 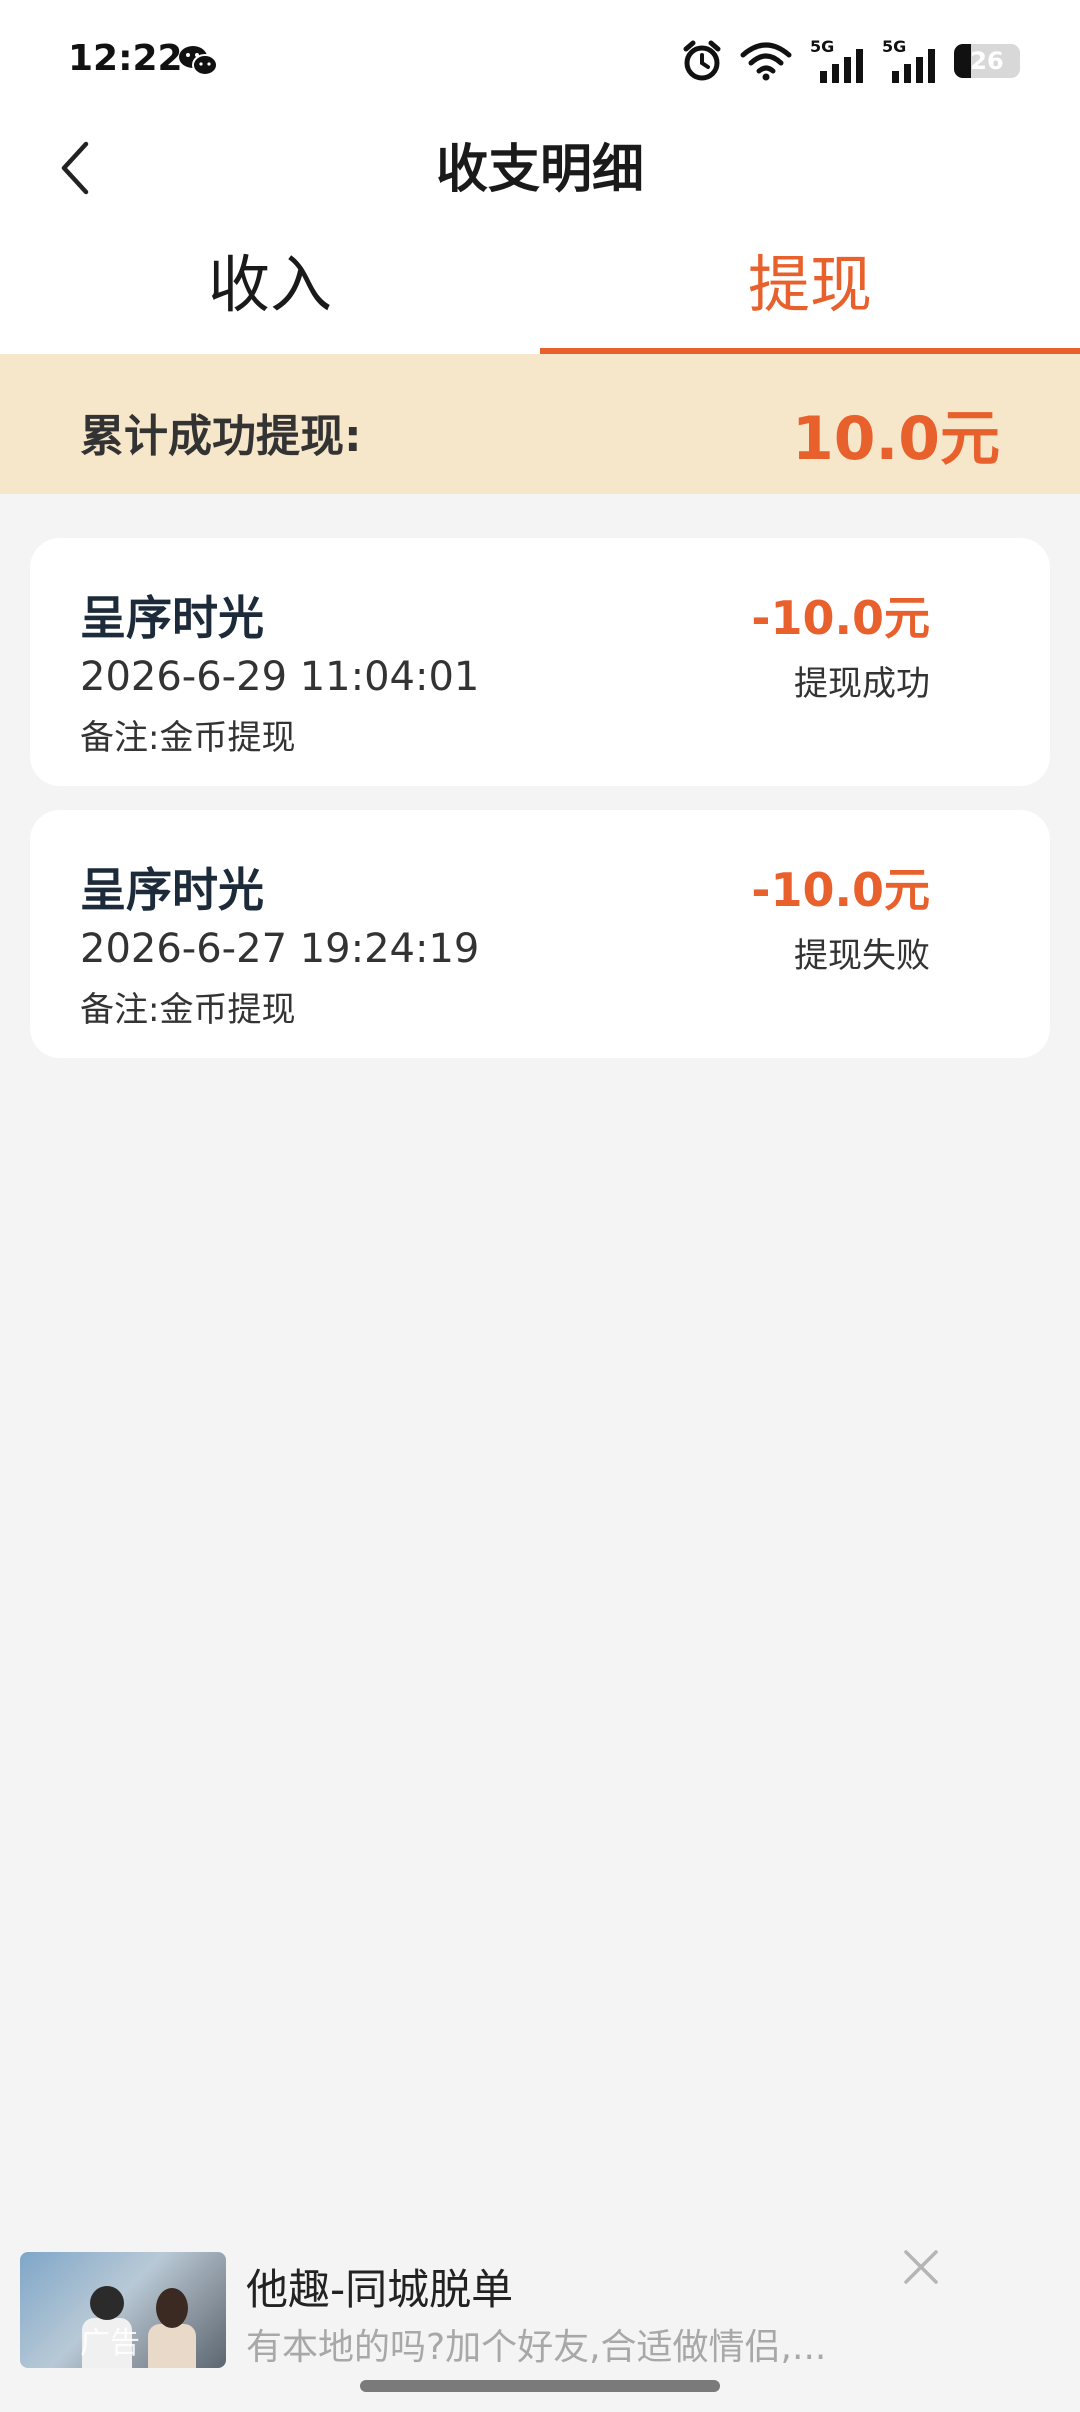 What do you see at coordinates (766, 61) in the screenshot?
I see `wifi-icon` at bounding box center [766, 61].